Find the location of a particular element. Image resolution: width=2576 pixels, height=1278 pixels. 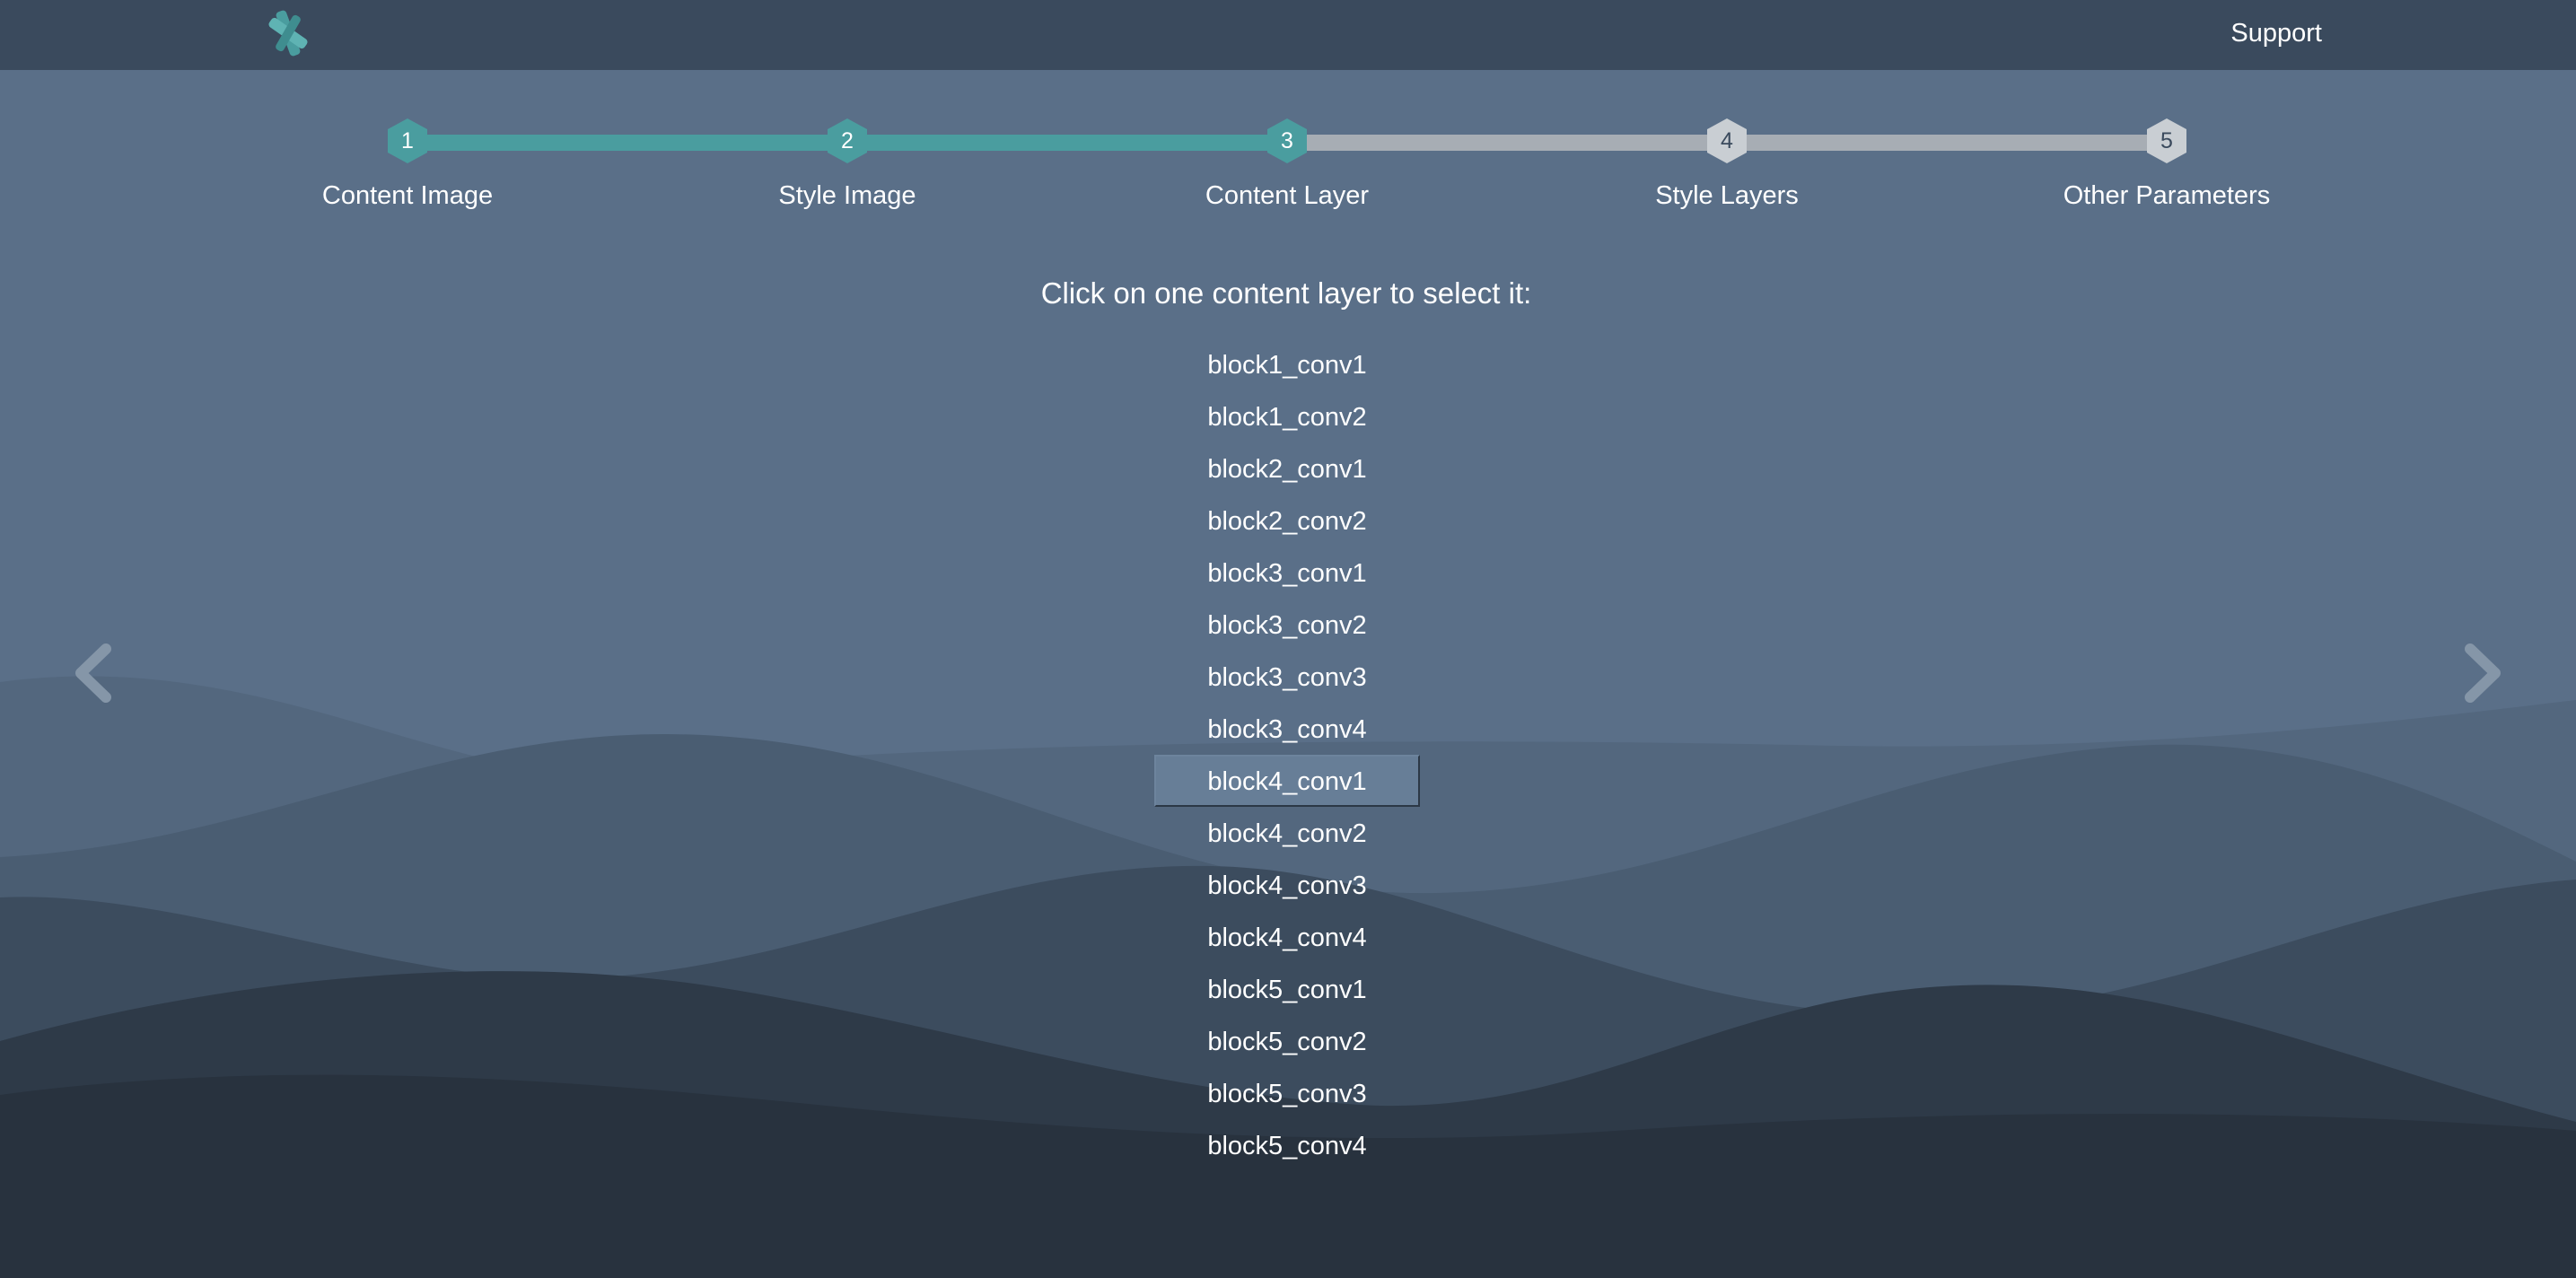

layer-option-selected: block4_conv1 is located at coordinates (1287, 781).